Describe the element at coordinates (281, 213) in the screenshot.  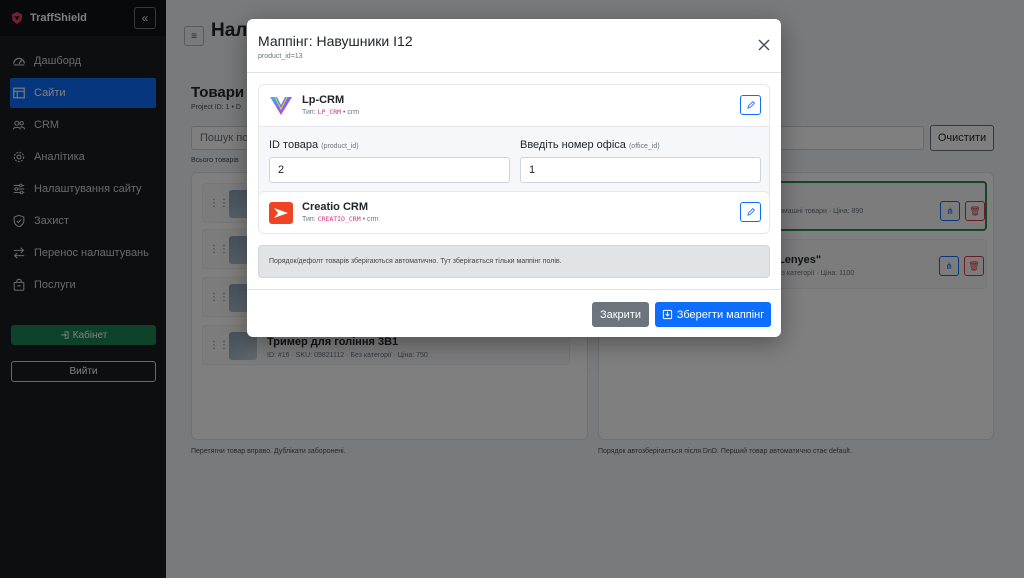
I see `creatio-logo-icon` at that location.